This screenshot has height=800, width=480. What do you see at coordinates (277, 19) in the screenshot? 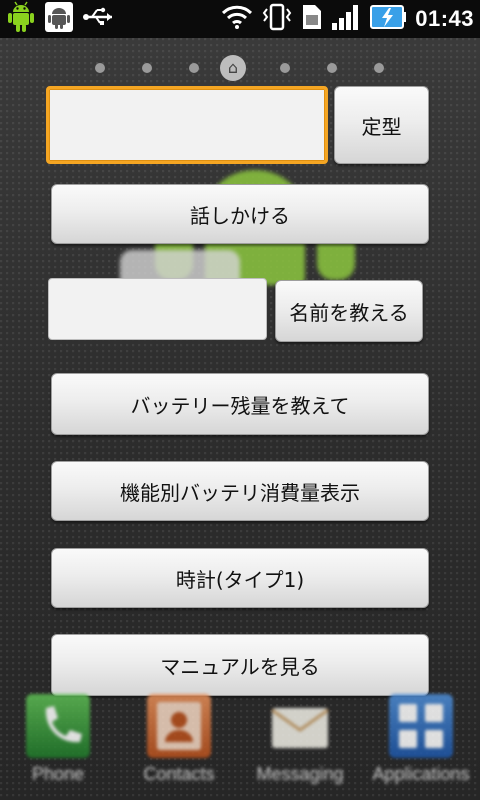
I see `vibrate-icon` at bounding box center [277, 19].